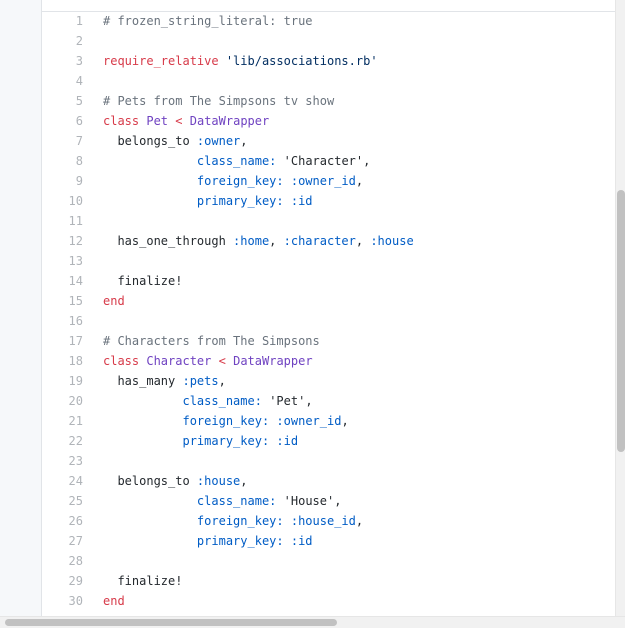 Image resolution: width=625 pixels, height=628 pixels. I want to click on code-line: 6 class Pet < DataWrapper, so click(329, 121).